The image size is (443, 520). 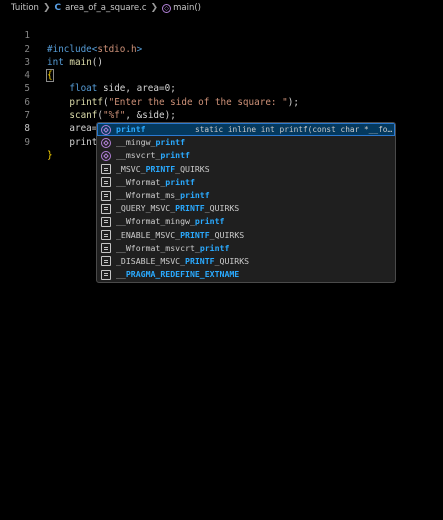 I want to click on breadcrumb-file: C area_of_a_square.c, so click(x=100, y=8).